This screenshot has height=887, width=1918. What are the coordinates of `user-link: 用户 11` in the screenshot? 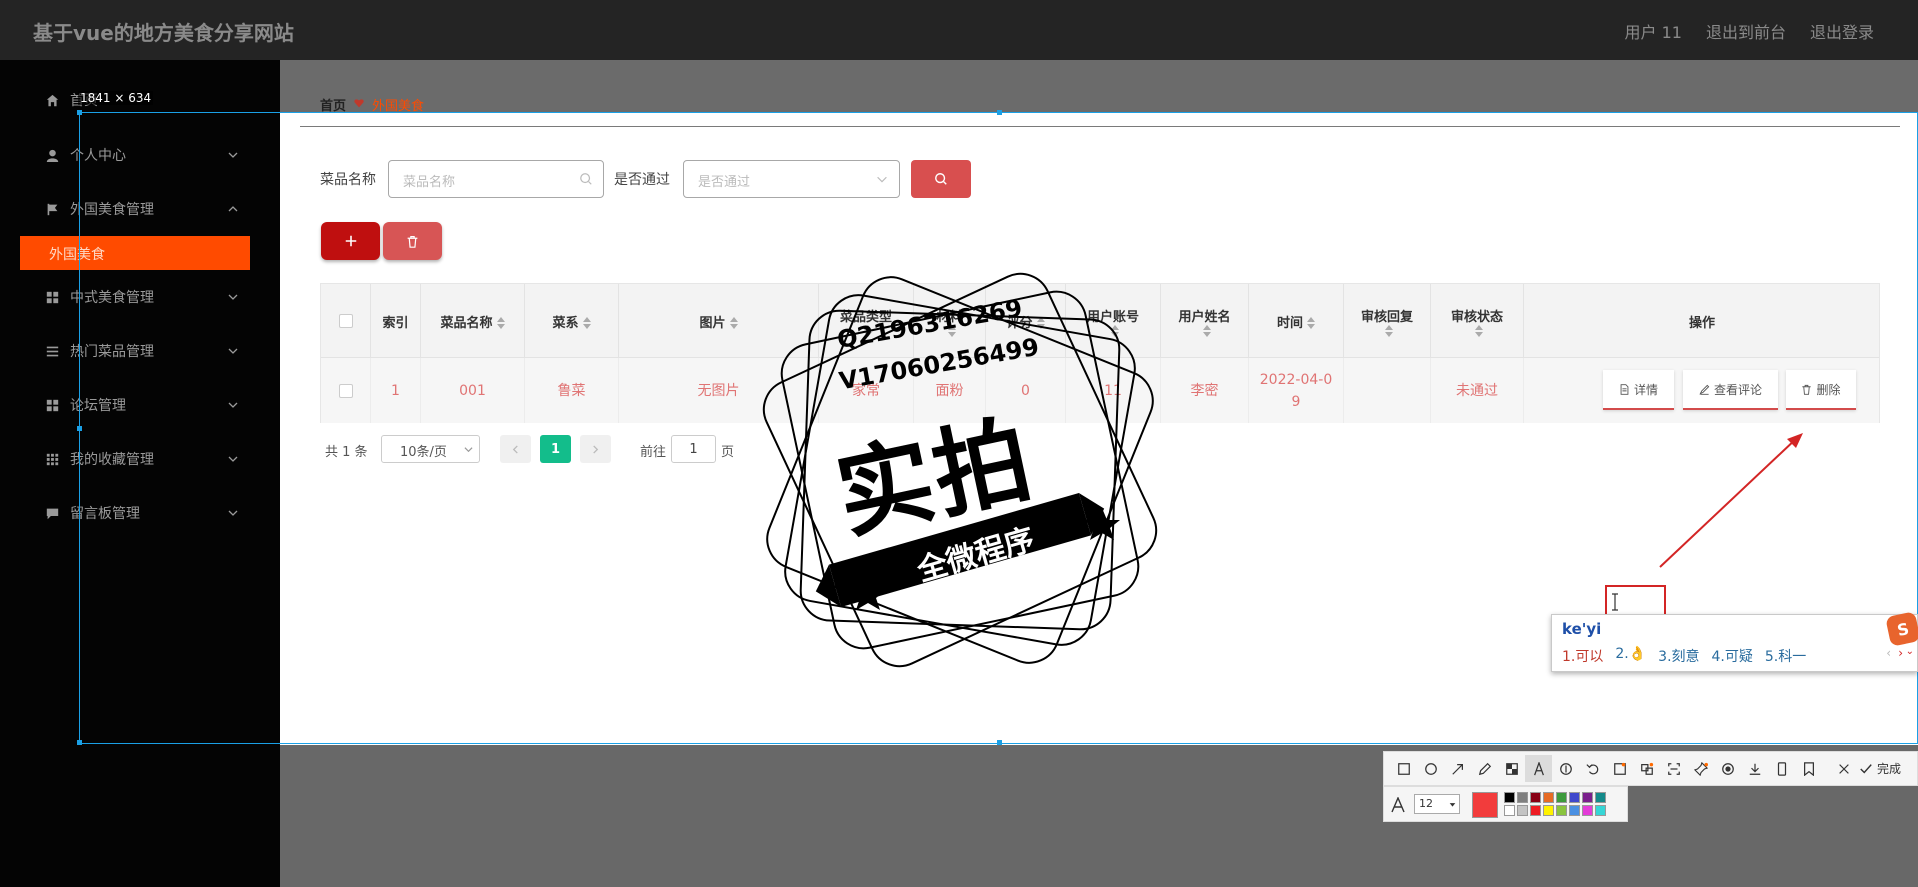 It's located at (1653, 31).